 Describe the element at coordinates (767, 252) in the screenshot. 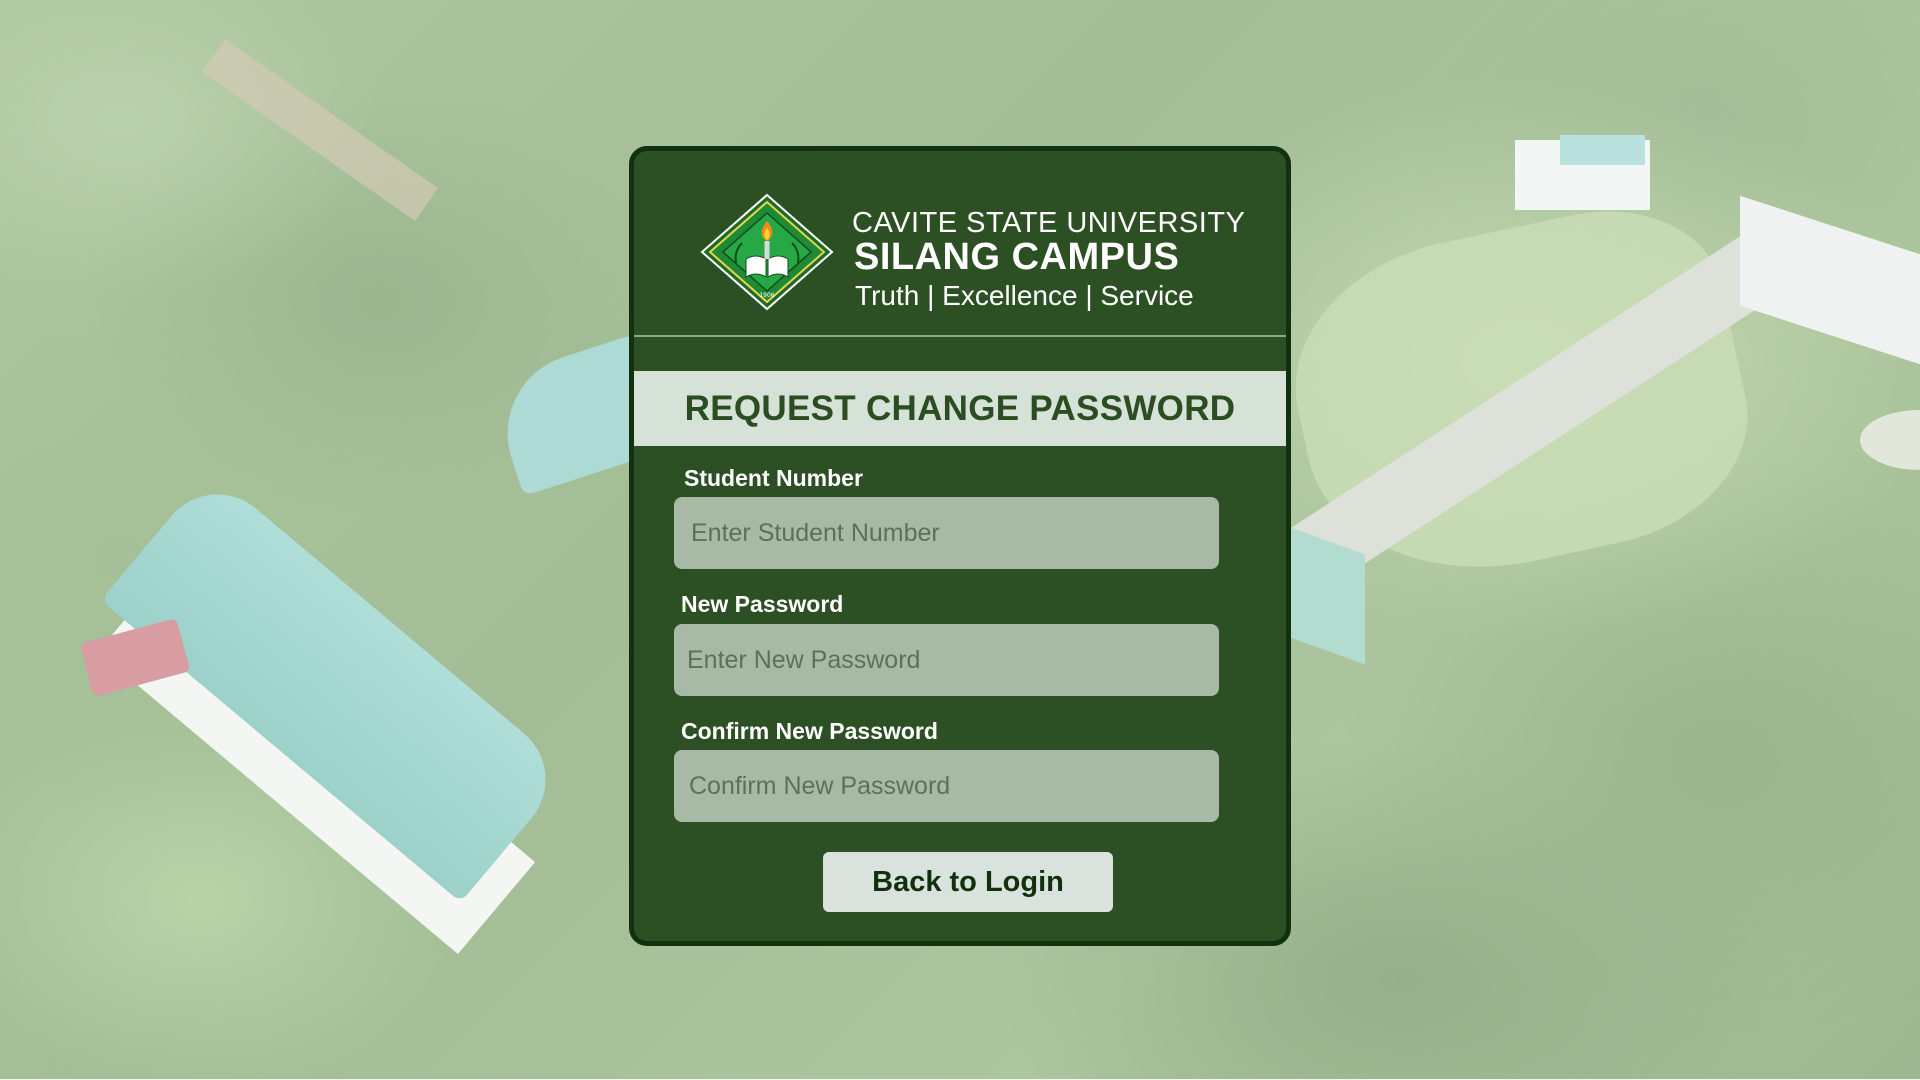

I see `cvsu-seal-icon: 1906` at that location.